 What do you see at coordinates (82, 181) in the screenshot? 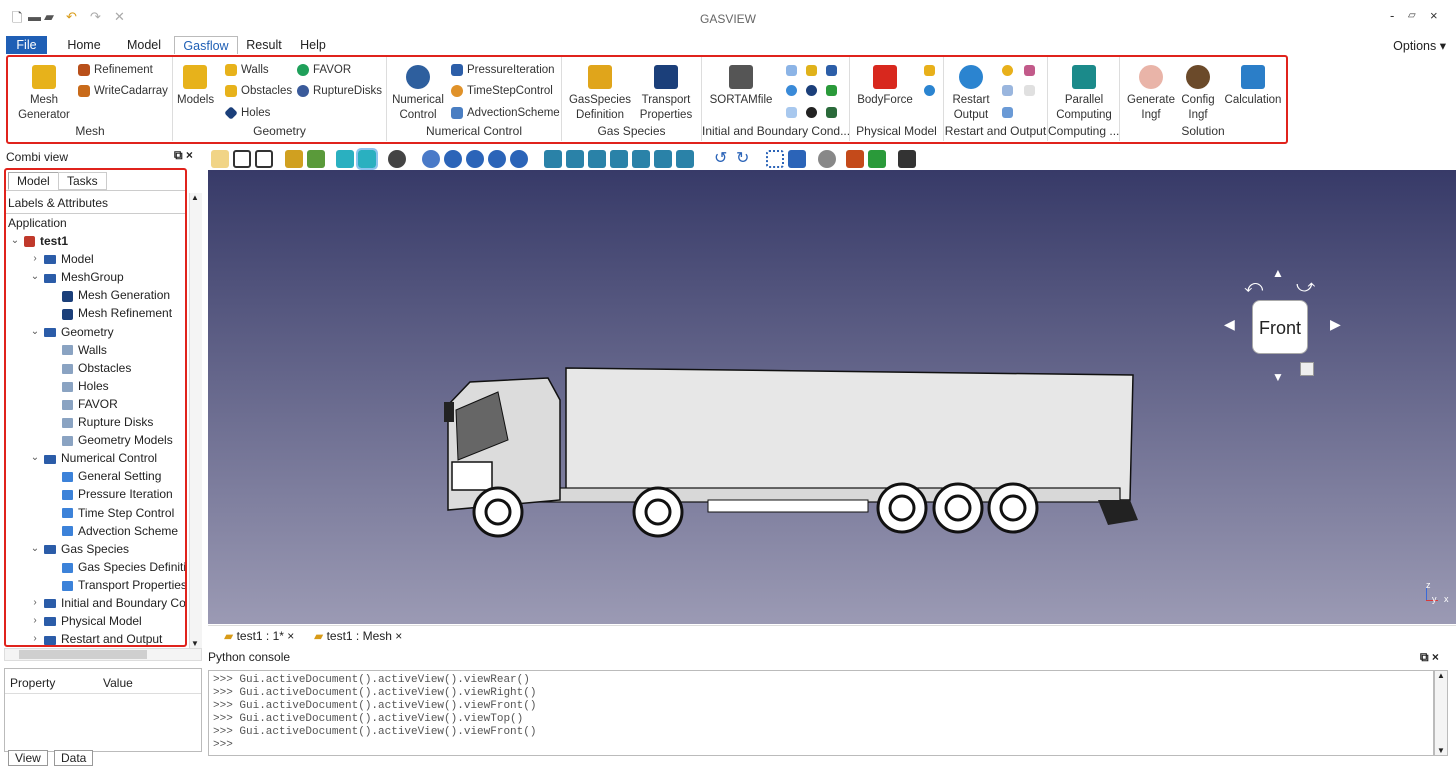
I see `tab-tasks: Tasks` at bounding box center [82, 181].